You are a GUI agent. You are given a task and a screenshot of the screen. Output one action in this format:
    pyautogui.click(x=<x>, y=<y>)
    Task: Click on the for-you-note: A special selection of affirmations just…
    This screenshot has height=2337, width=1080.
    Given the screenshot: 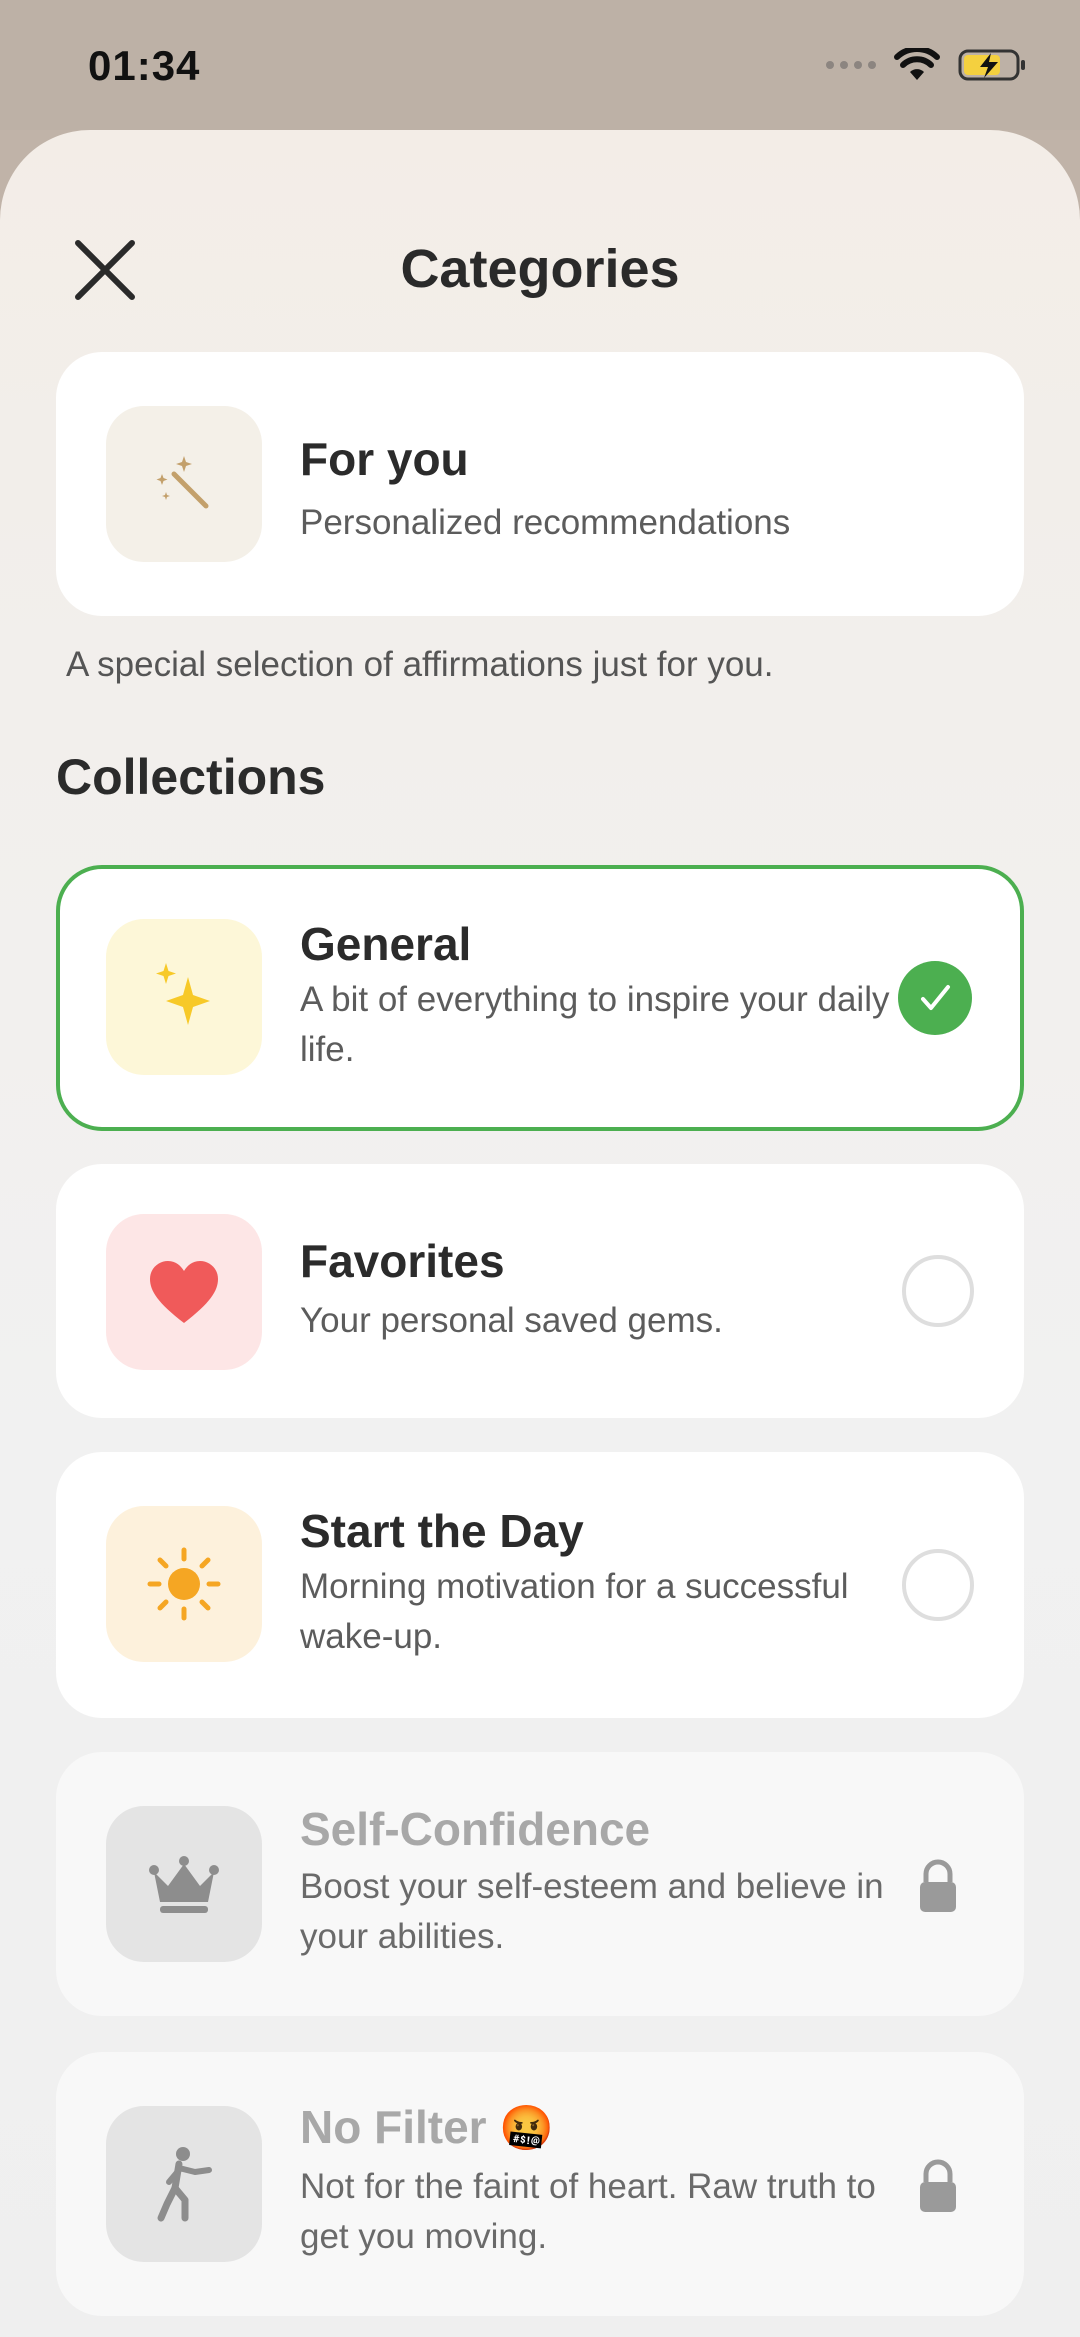 What is the action you would take?
    pyautogui.click(x=420, y=664)
    